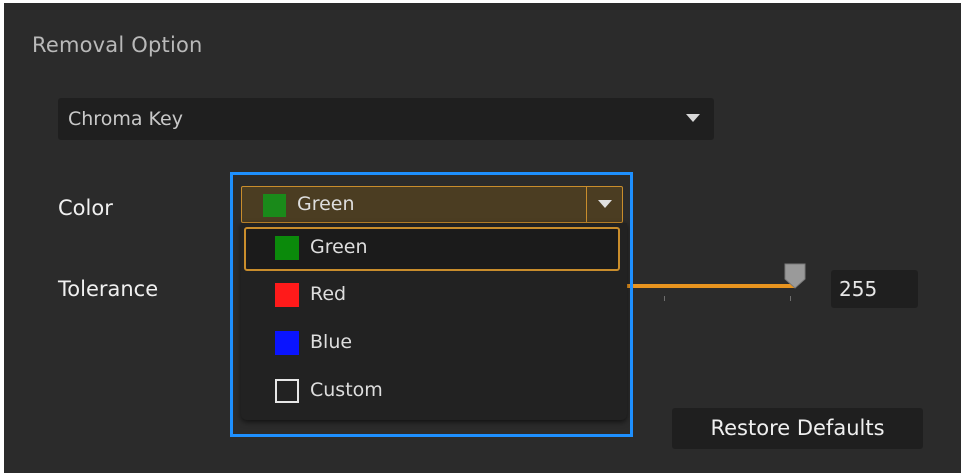 The height and width of the screenshot is (475, 961). What do you see at coordinates (709, 286) in the screenshot?
I see `tolerance-slider-track` at bounding box center [709, 286].